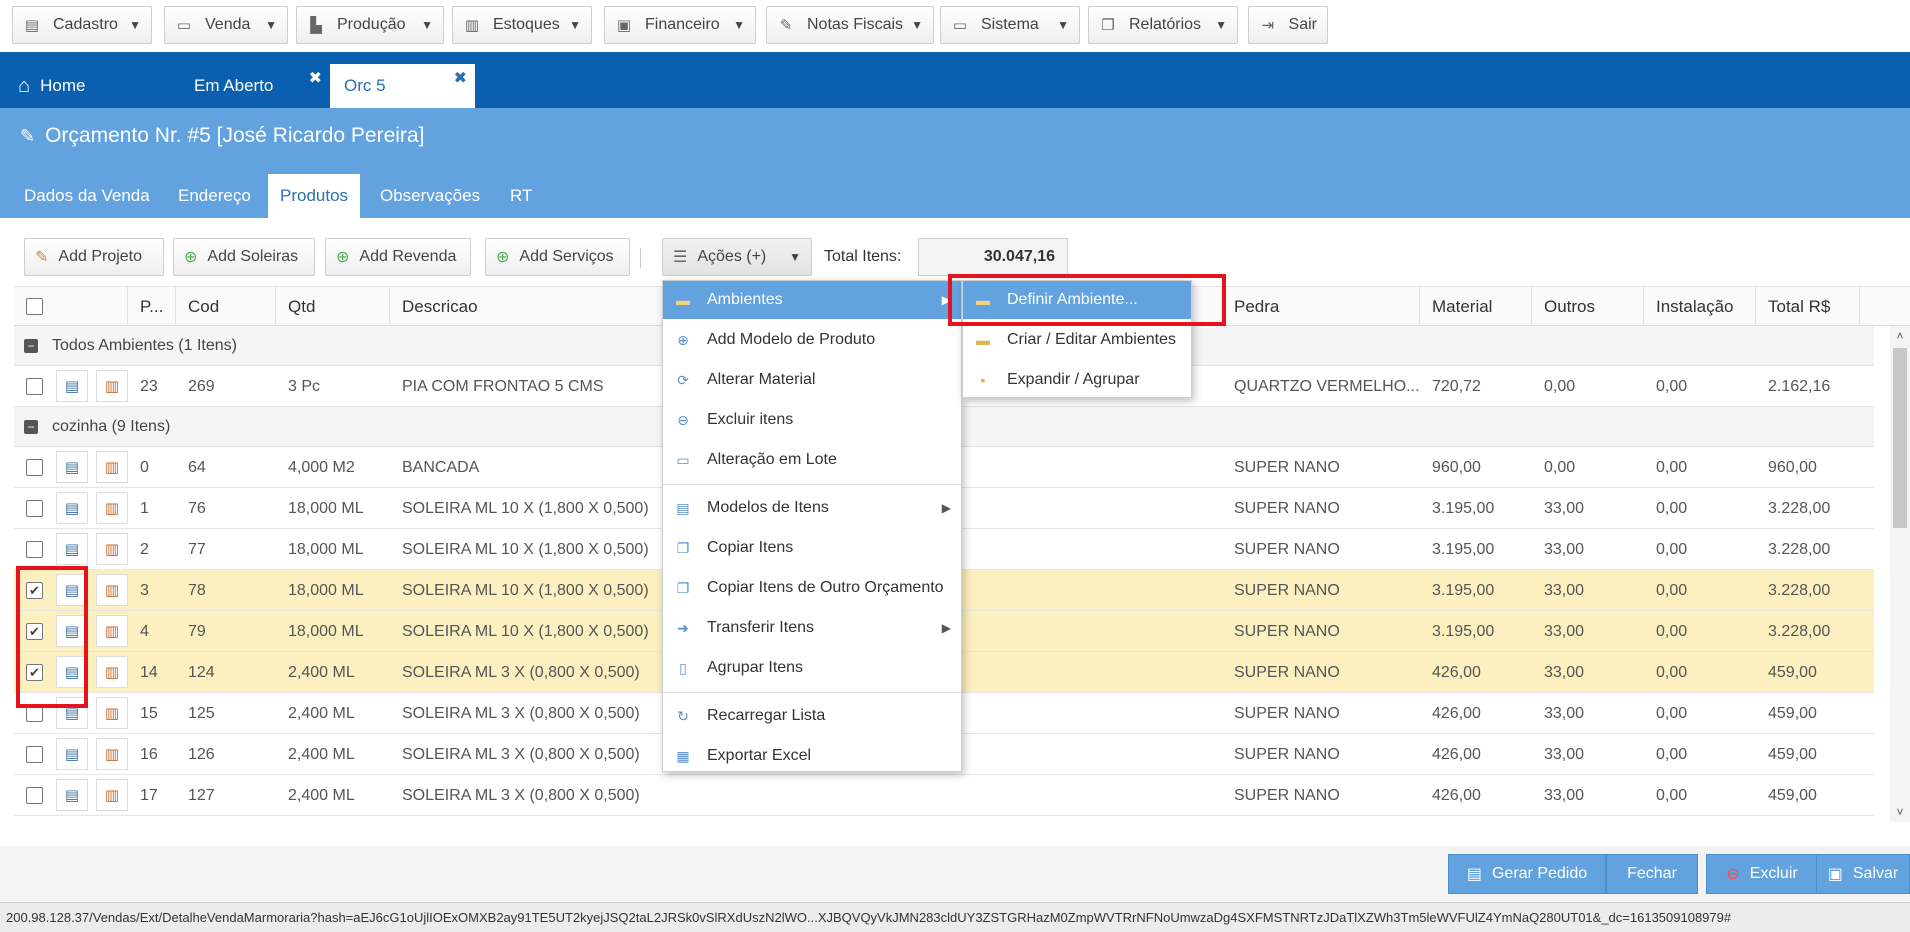 The width and height of the screenshot is (1910, 932). I want to click on add-circle-icon: ⊕, so click(683, 339).